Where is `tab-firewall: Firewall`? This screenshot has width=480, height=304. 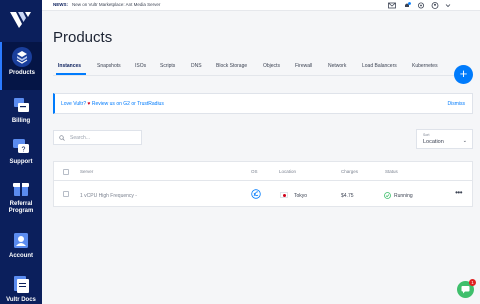
tab-firewall: Firewall is located at coordinates (303, 66).